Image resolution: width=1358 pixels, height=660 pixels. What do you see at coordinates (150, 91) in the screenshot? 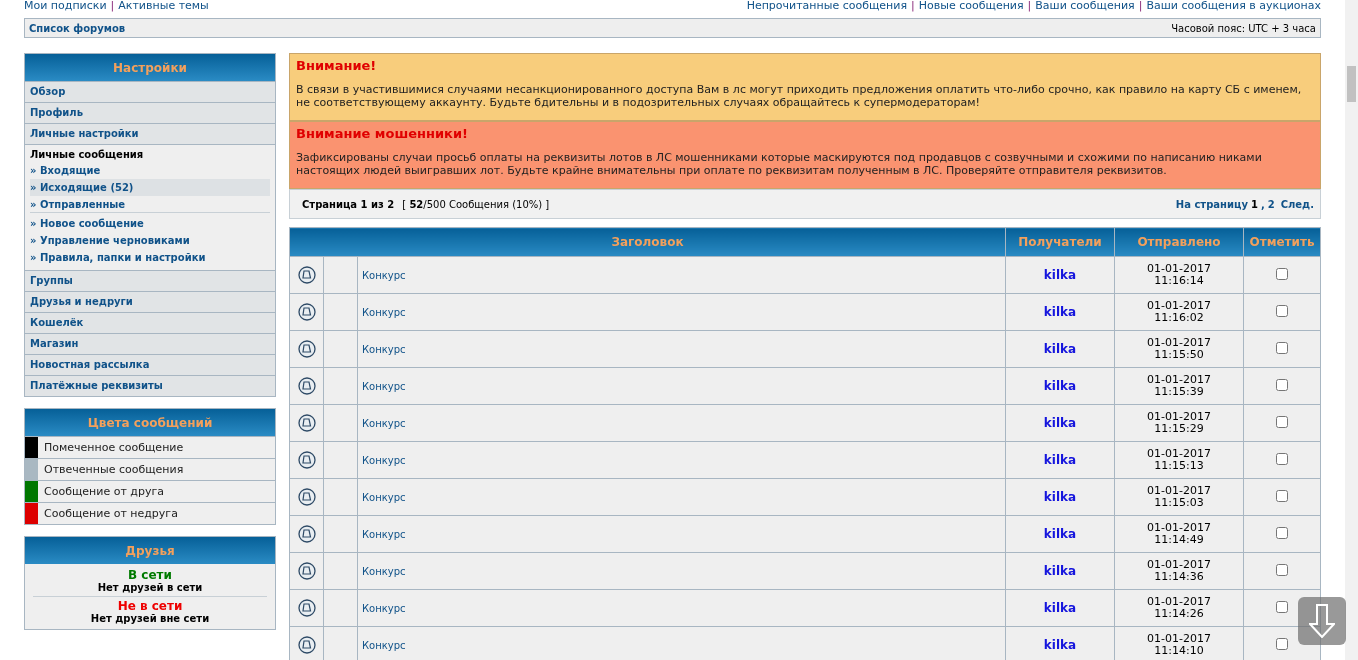
I see `menu-item: Обзор` at bounding box center [150, 91].